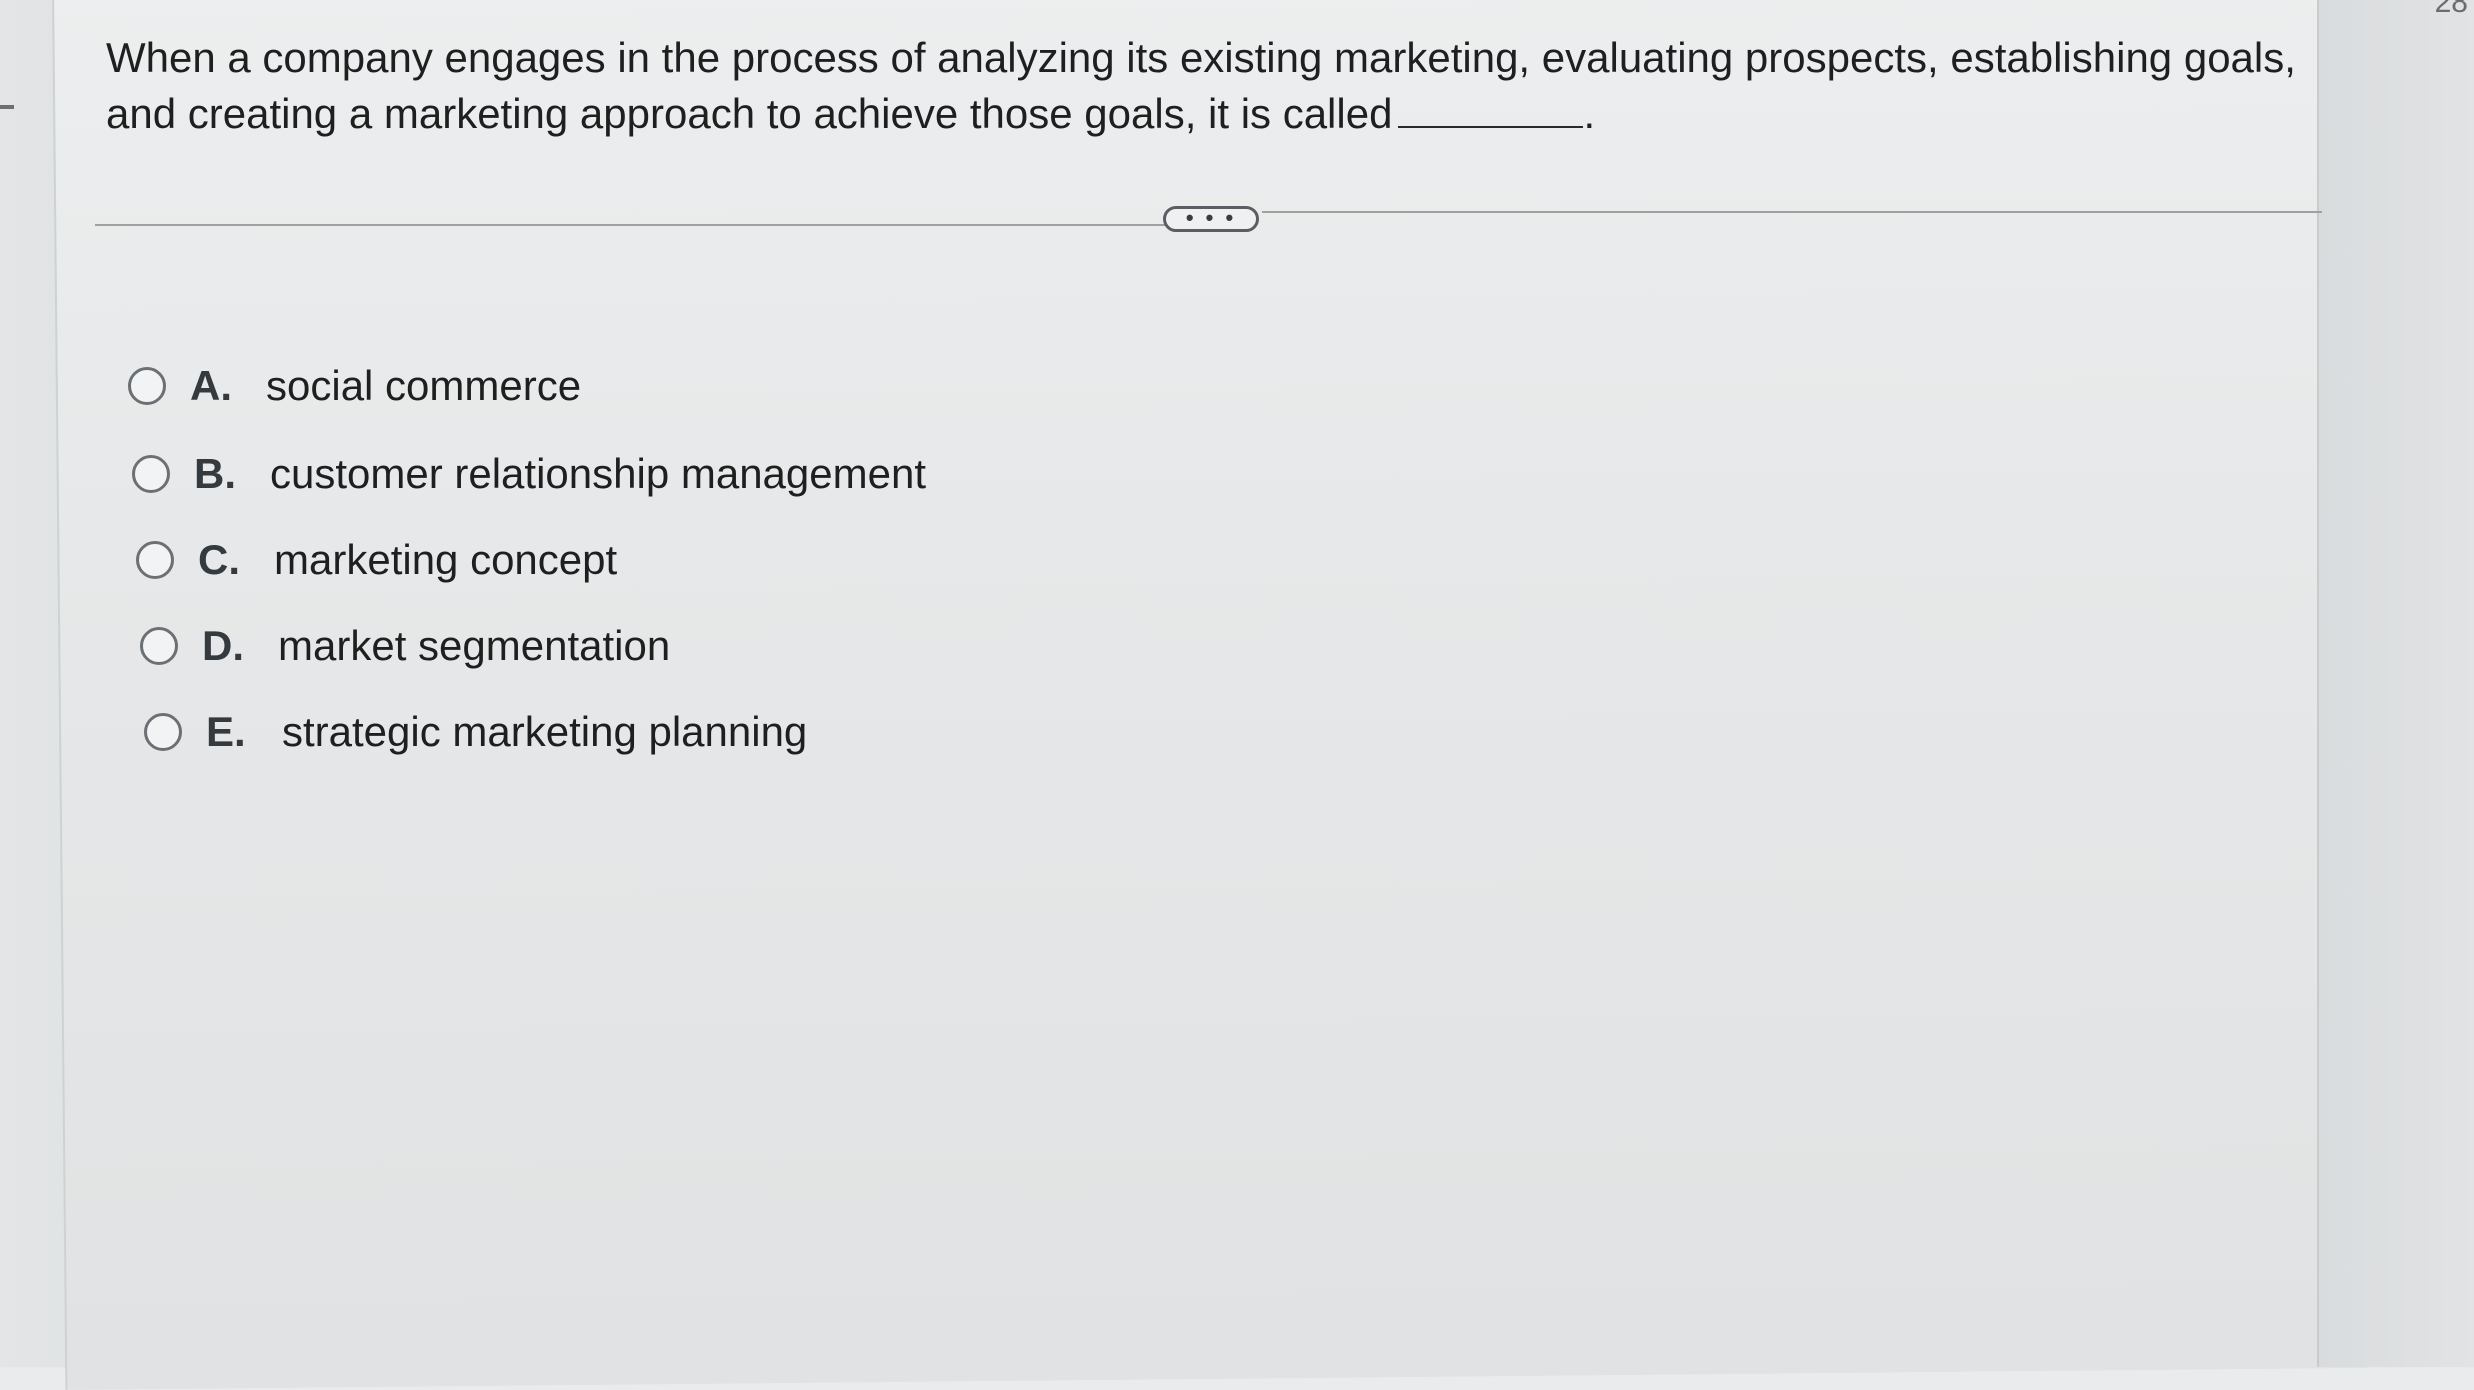 Image resolution: width=2474 pixels, height=1390 pixels. Describe the element at coordinates (2451, 9) in the screenshot. I see `page-number: 28` at that location.